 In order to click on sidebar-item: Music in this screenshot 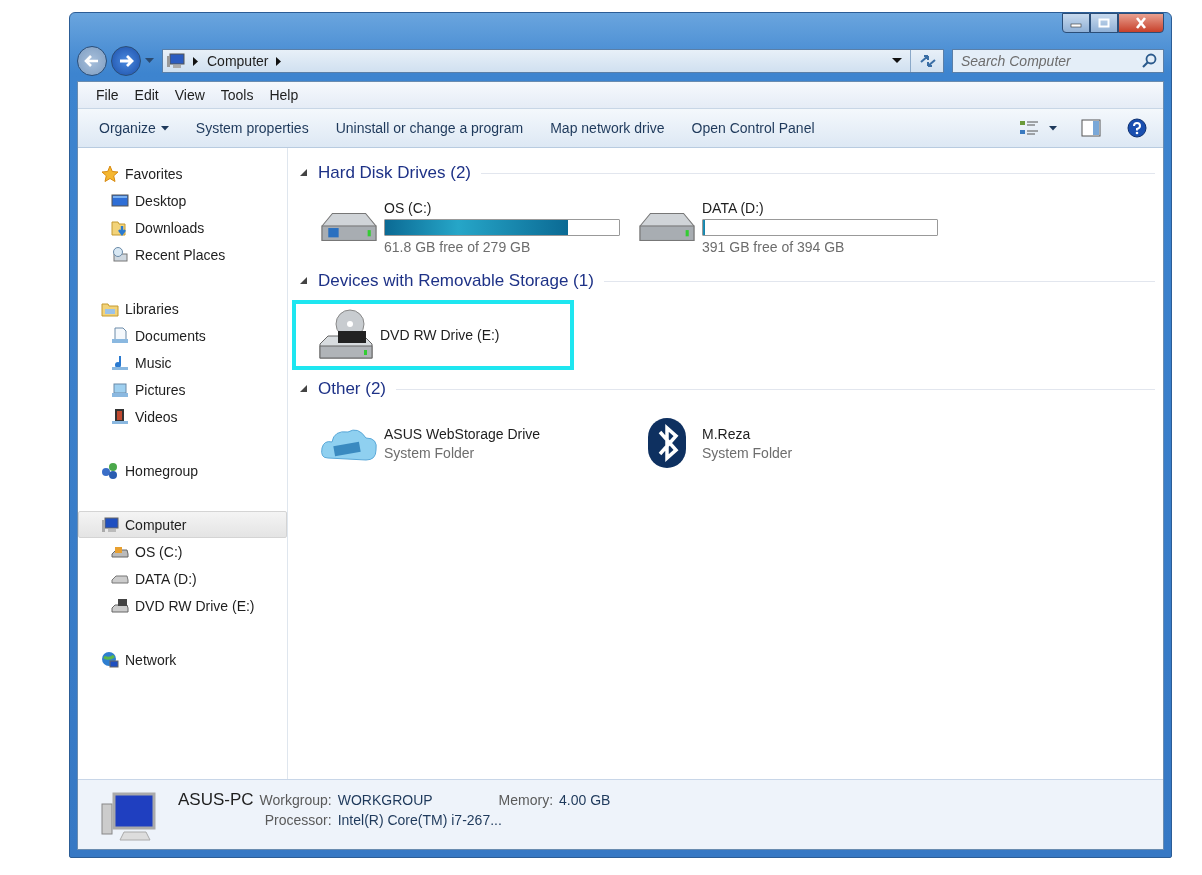, I will do `click(182, 362)`.